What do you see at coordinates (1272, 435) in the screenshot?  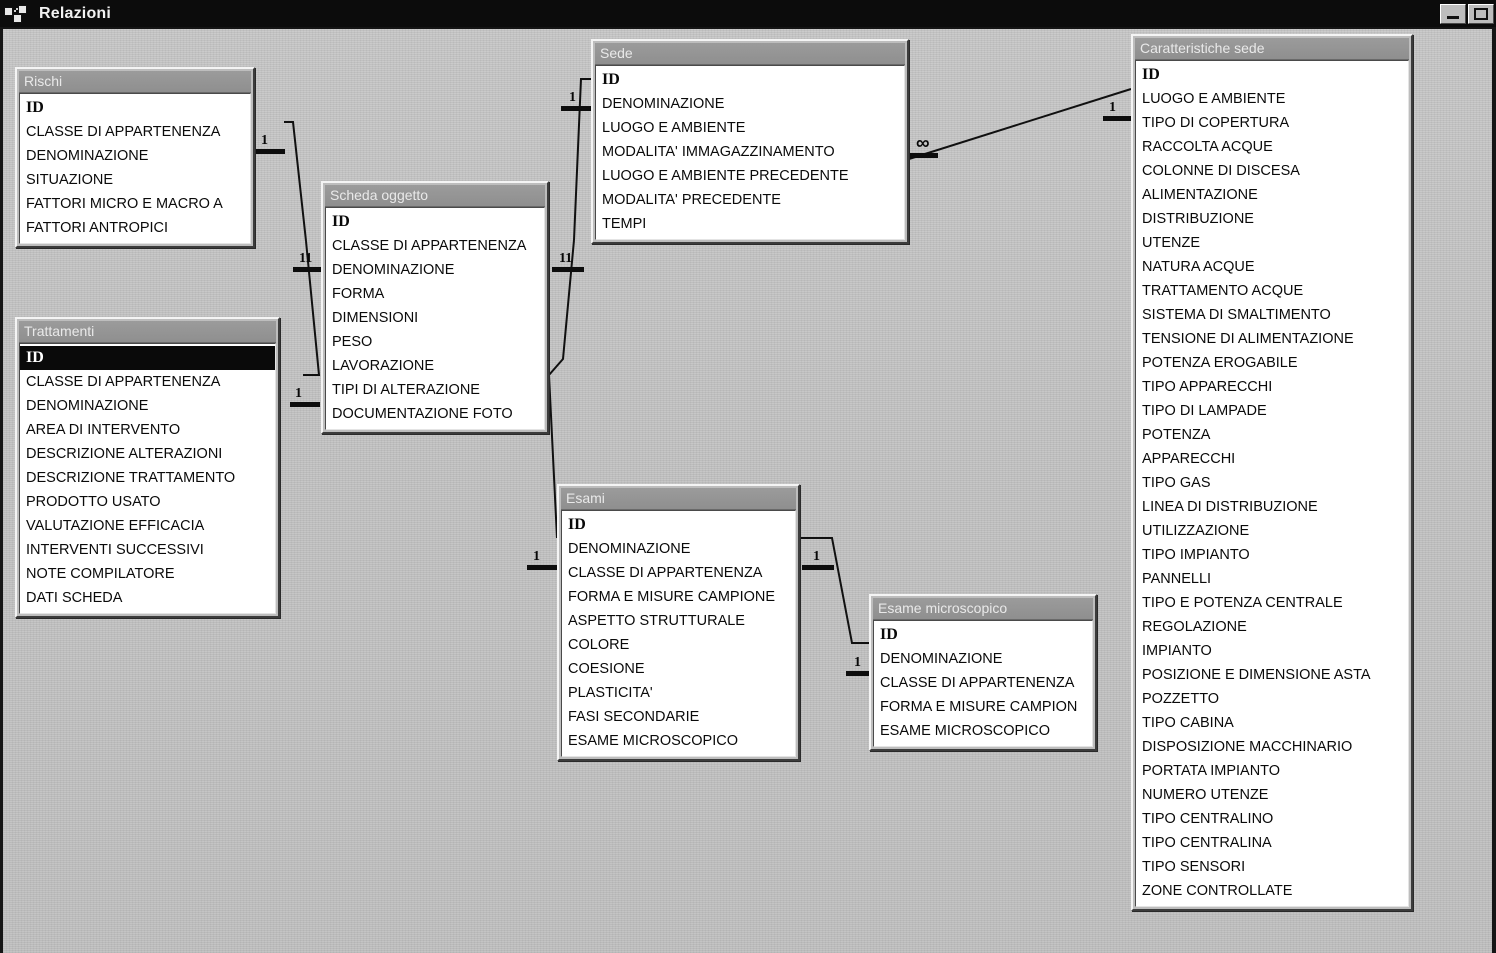 I see `field-row: POTENZA` at bounding box center [1272, 435].